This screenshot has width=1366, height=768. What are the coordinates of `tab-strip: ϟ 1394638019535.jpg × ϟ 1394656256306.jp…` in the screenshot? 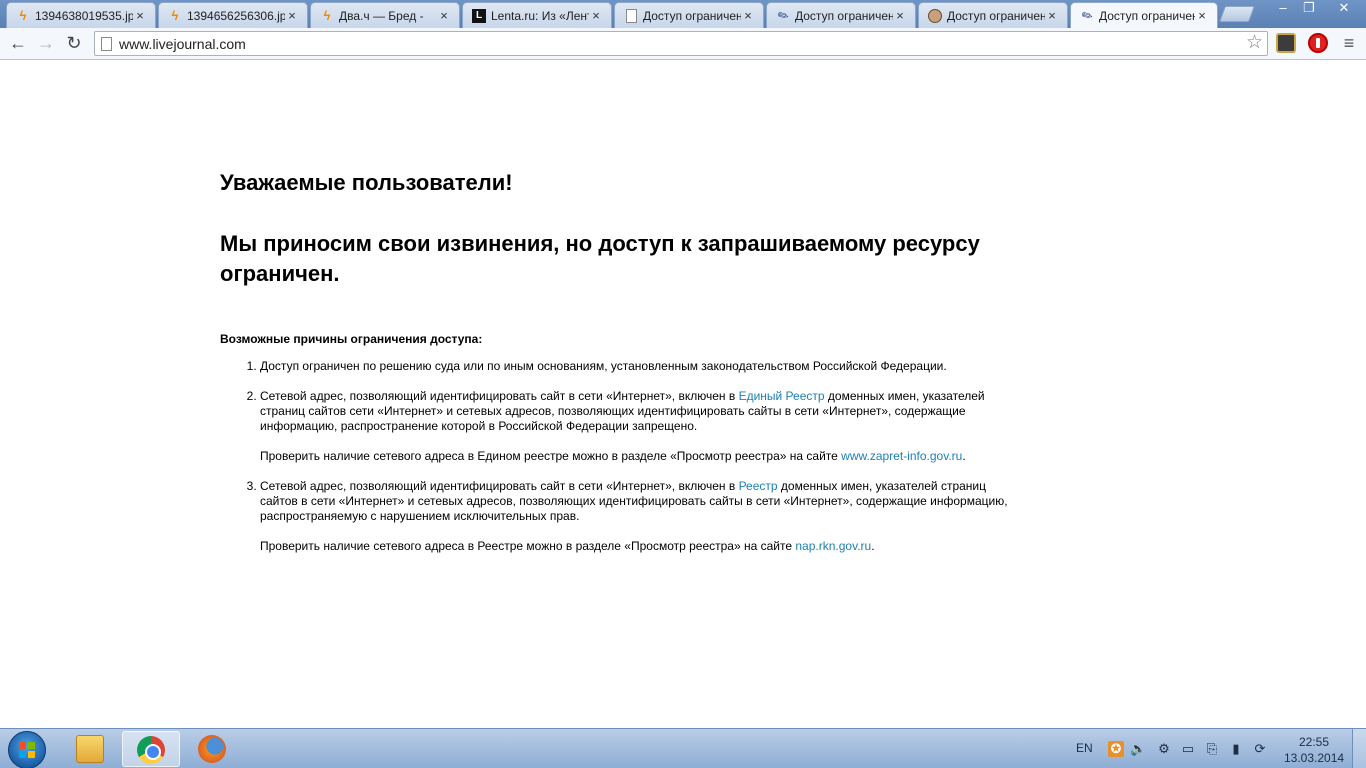 It's located at (683, 14).